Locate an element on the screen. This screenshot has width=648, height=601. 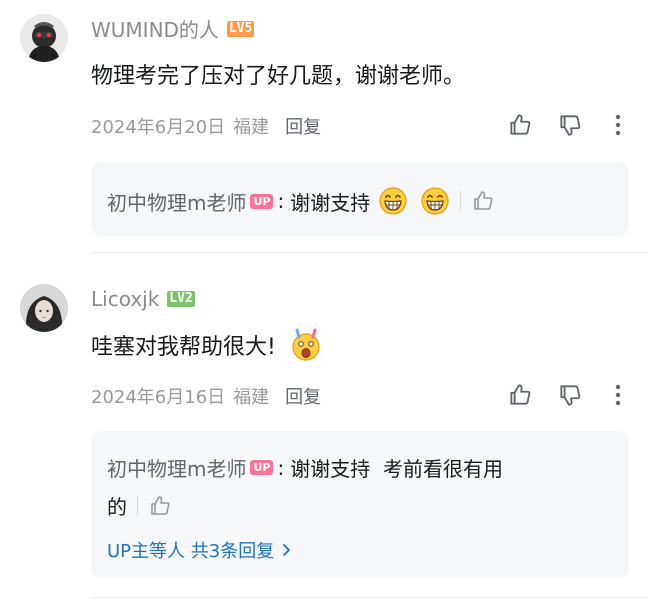
sub-reply-text: 谢谢支持 考前看很有用 is located at coordinates (396, 469).